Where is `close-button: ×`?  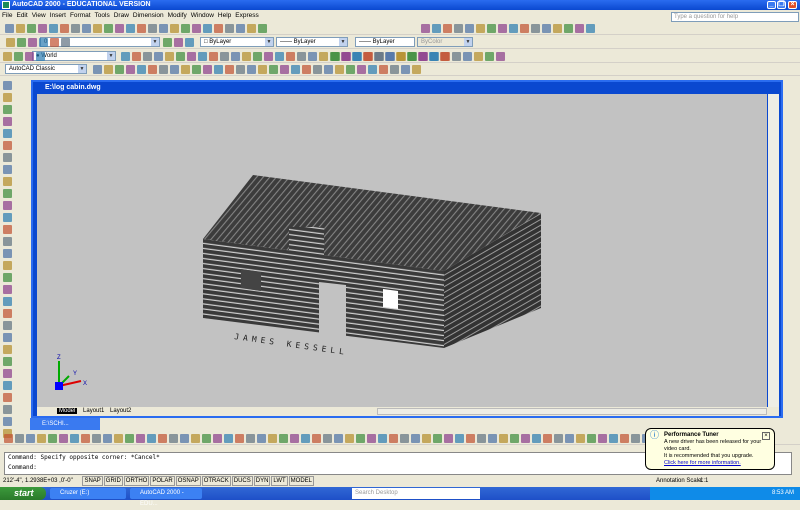 close-button: × is located at coordinates (792, 5).